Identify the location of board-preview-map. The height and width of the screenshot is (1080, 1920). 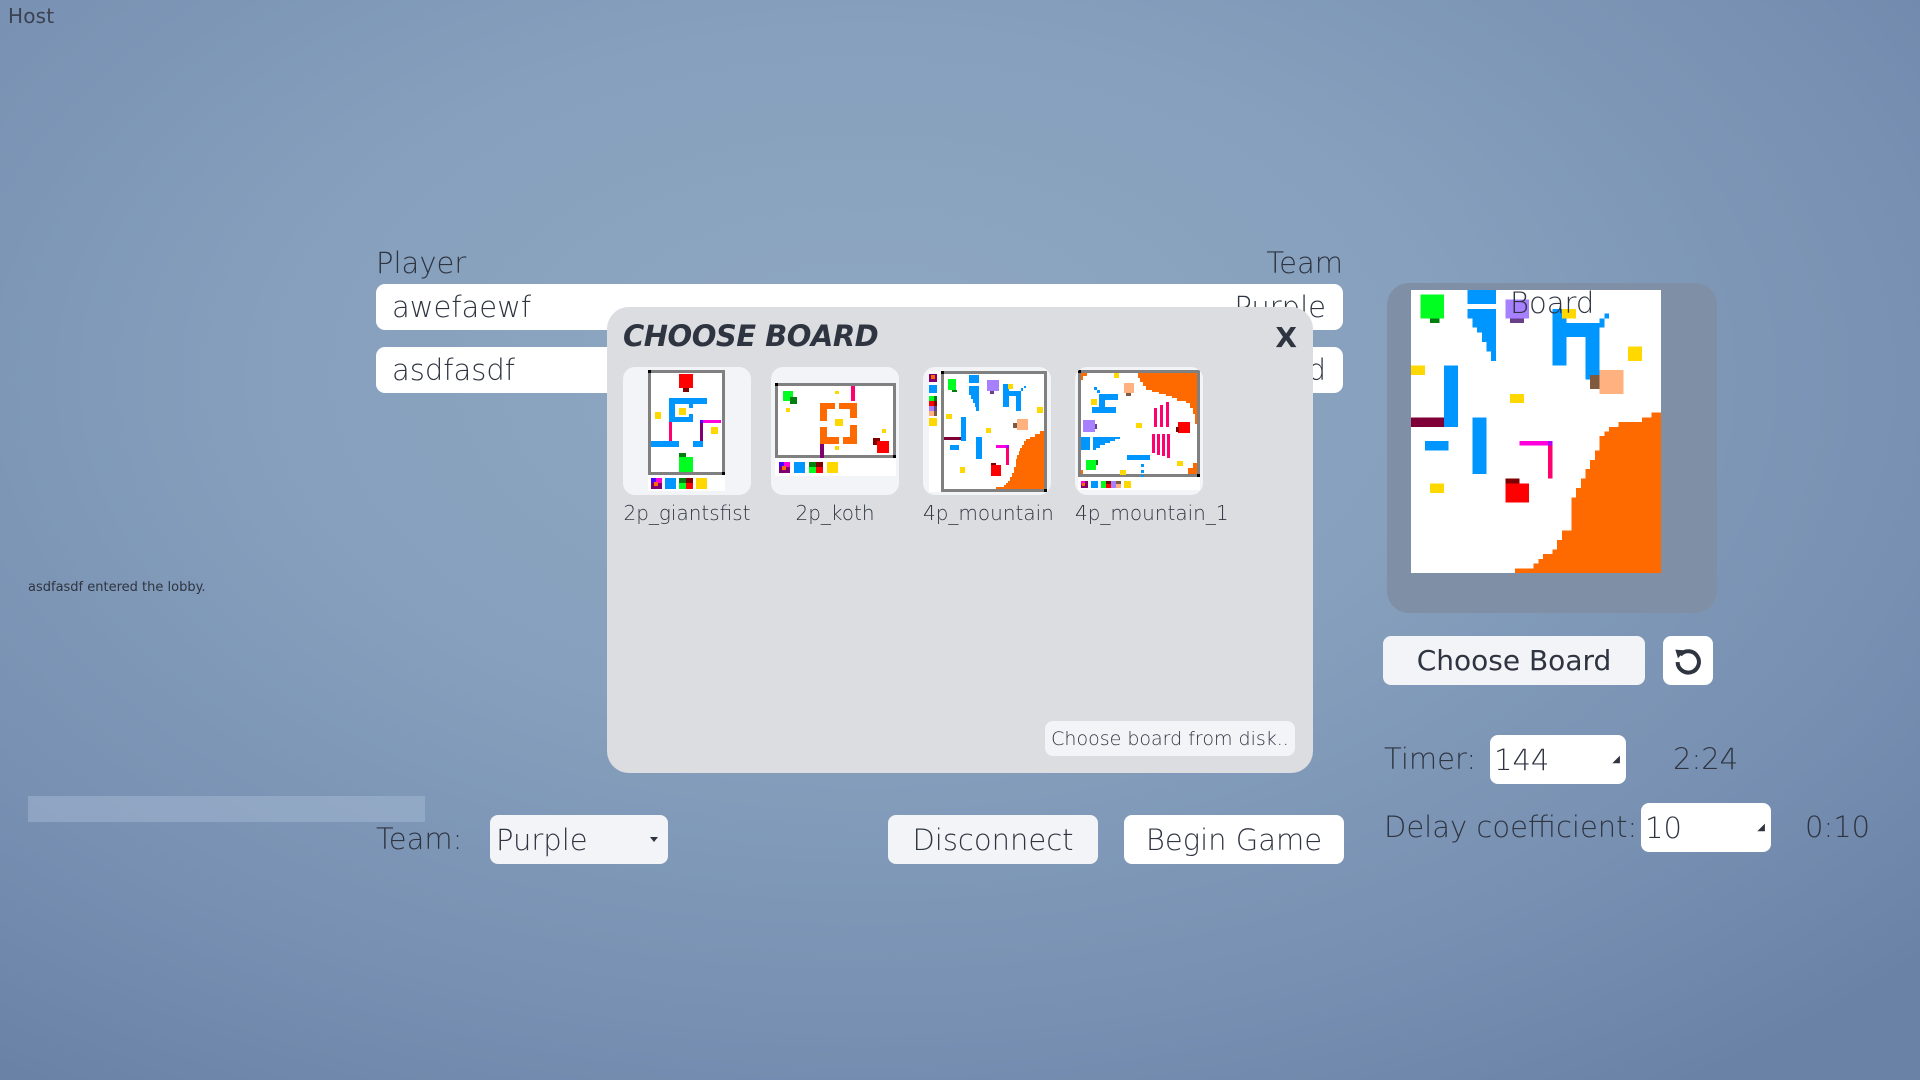
(1536, 431).